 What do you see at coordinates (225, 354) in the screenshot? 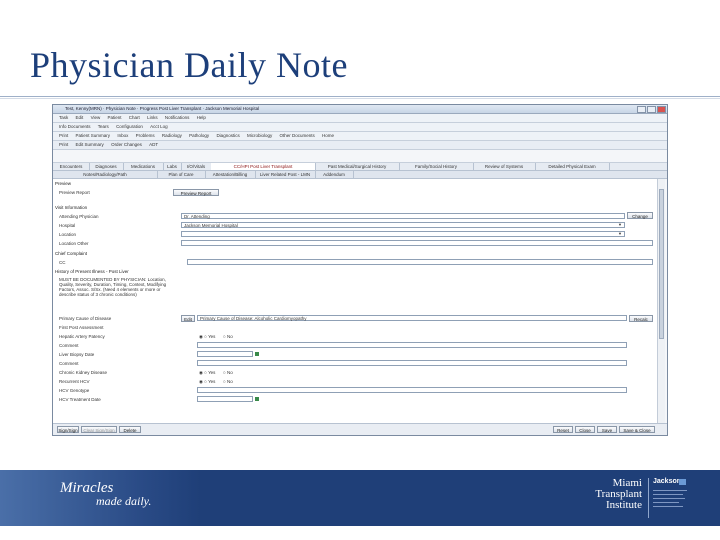
I see `liver-biopsy-date-field` at bounding box center [225, 354].